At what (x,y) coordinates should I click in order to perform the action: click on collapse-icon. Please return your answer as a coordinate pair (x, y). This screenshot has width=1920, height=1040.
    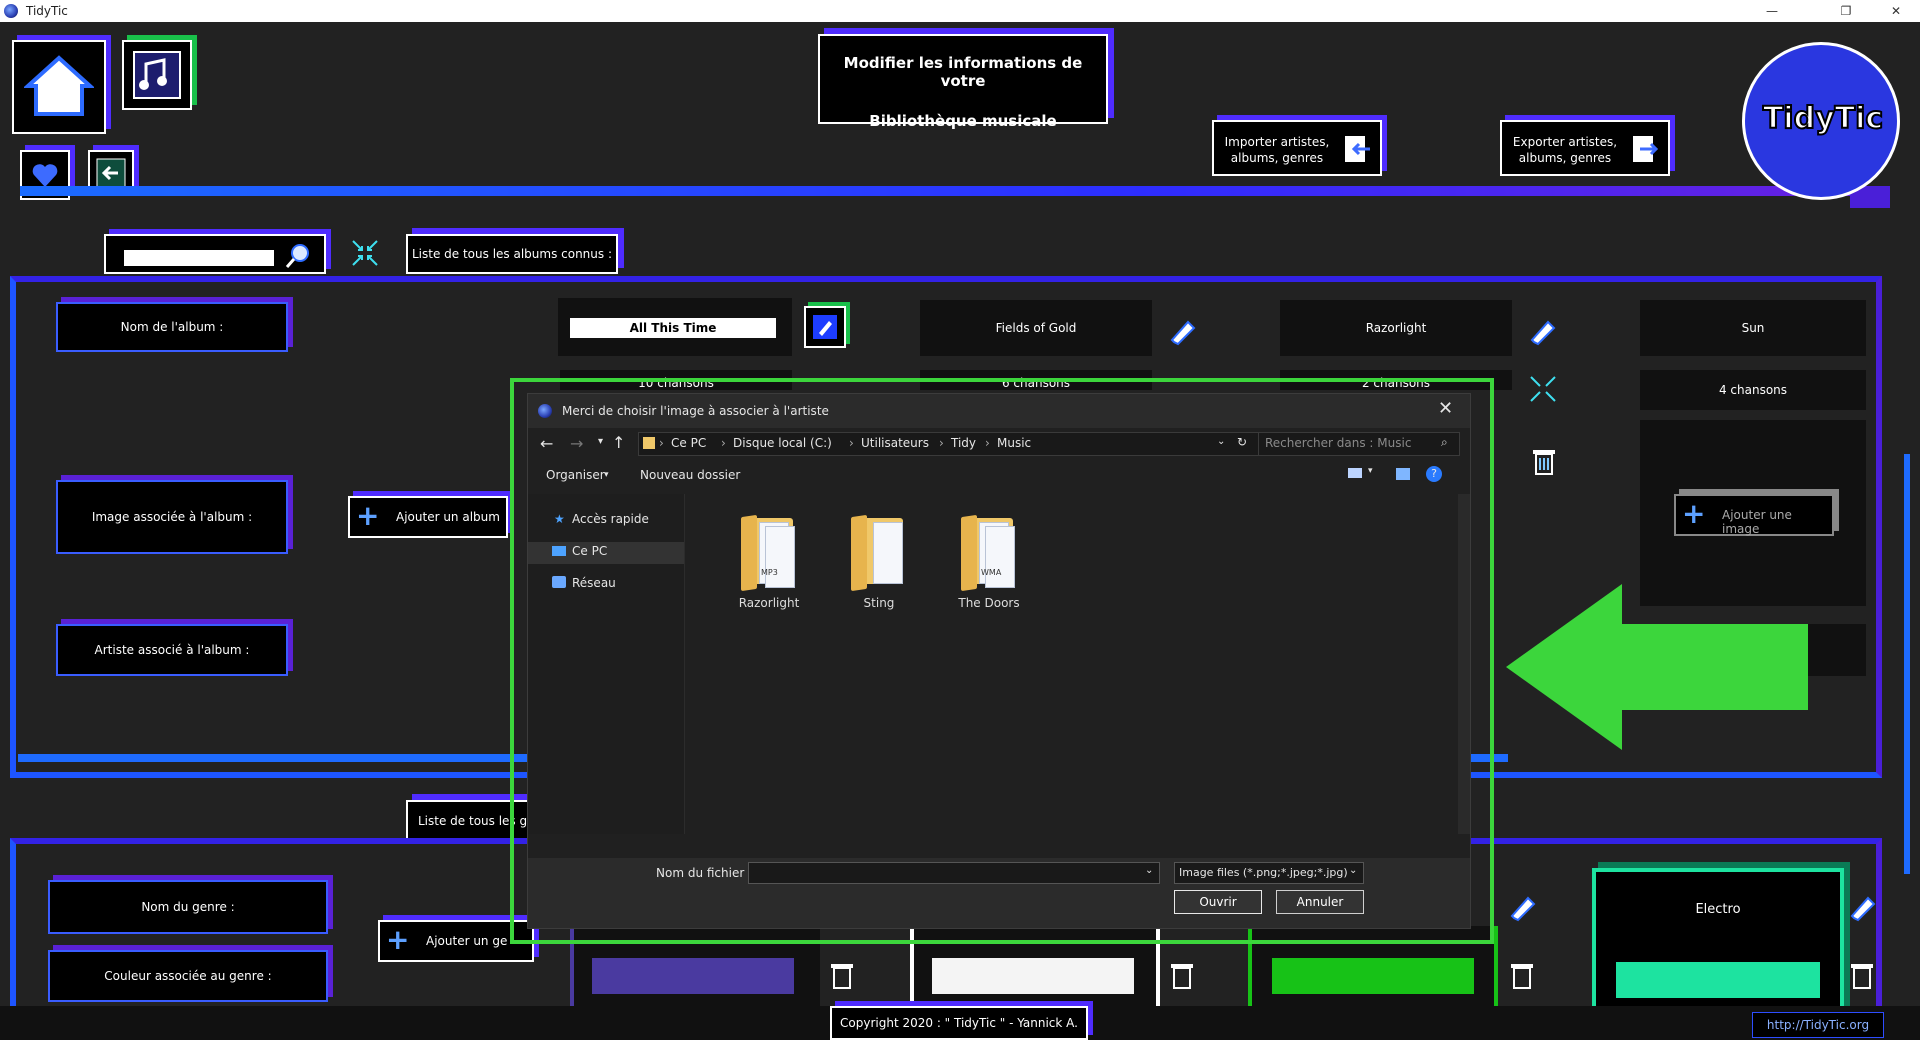
    Looking at the image, I should click on (365, 253).